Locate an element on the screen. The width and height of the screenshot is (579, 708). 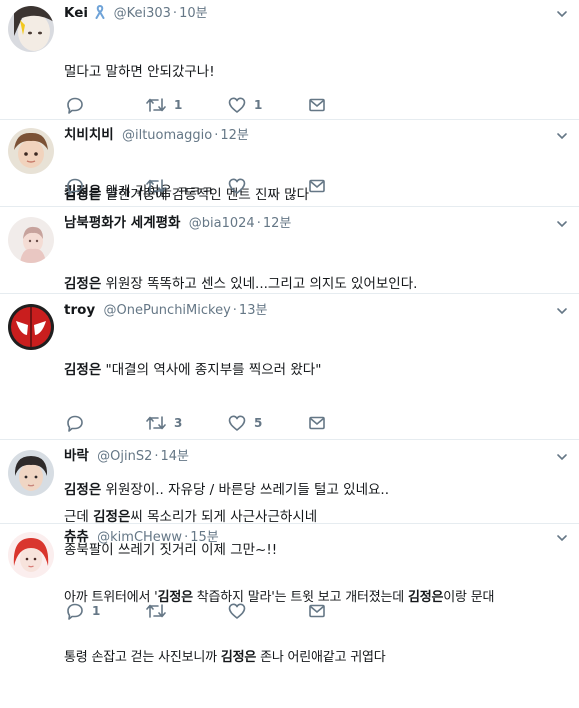
text-segment: 근데 is located at coordinates (79, 517).